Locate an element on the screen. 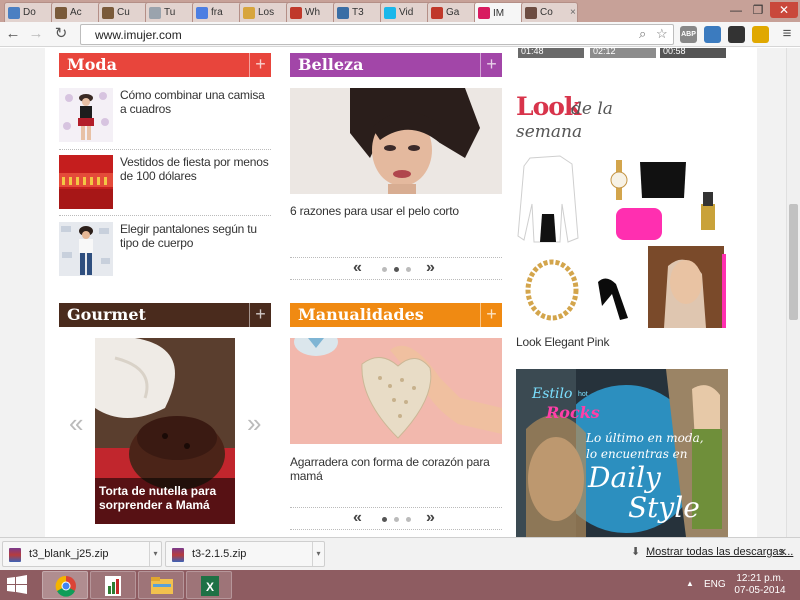 The height and width of the screenshot is (600, 800). bookmark-star-icon: ☆ is located at coordinates (662, 34).